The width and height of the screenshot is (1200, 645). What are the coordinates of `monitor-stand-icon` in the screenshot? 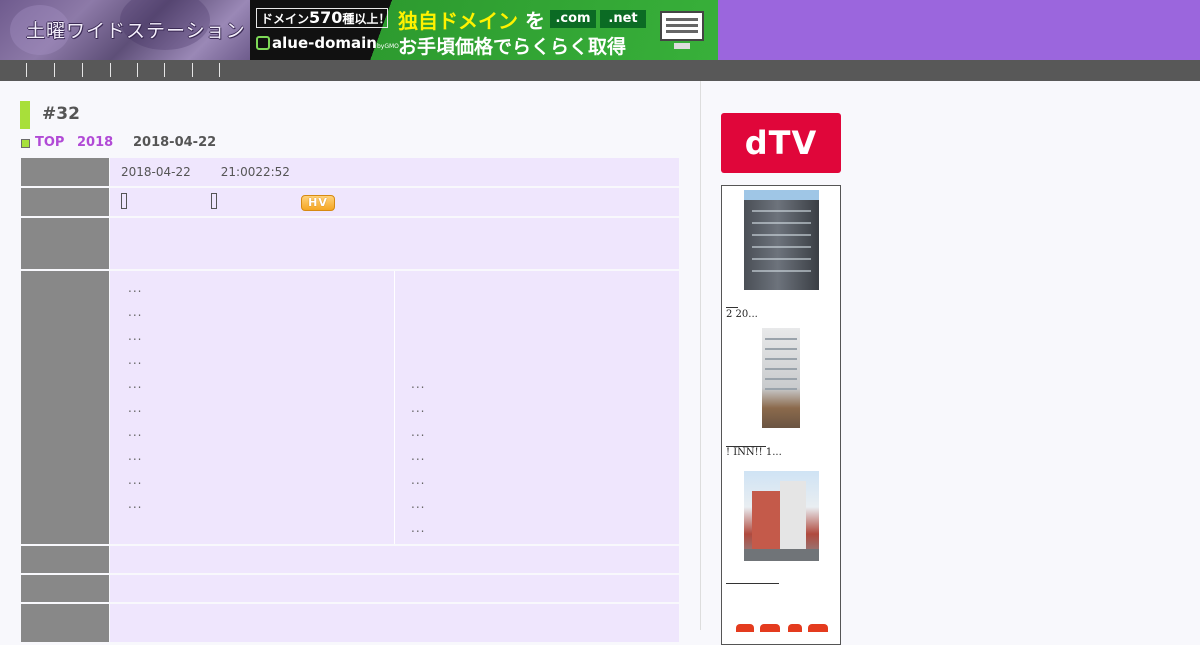 It's located at (682, 46).